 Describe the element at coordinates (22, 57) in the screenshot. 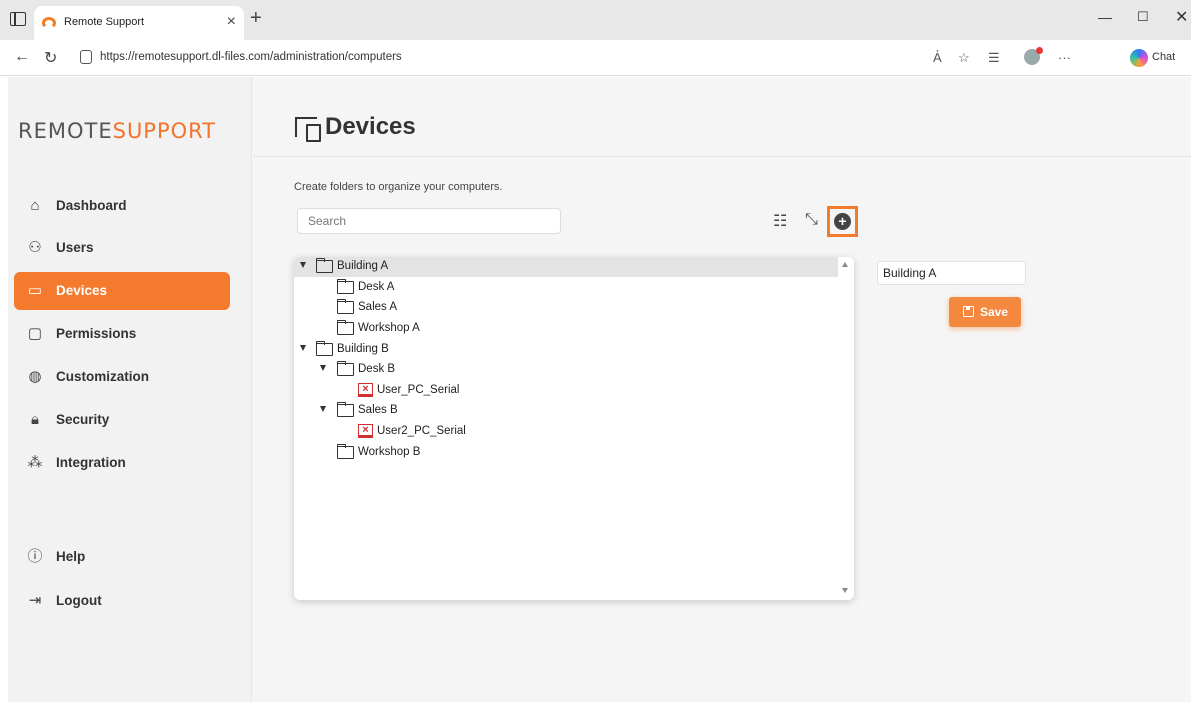

I see `back-icon: ←` at that location.